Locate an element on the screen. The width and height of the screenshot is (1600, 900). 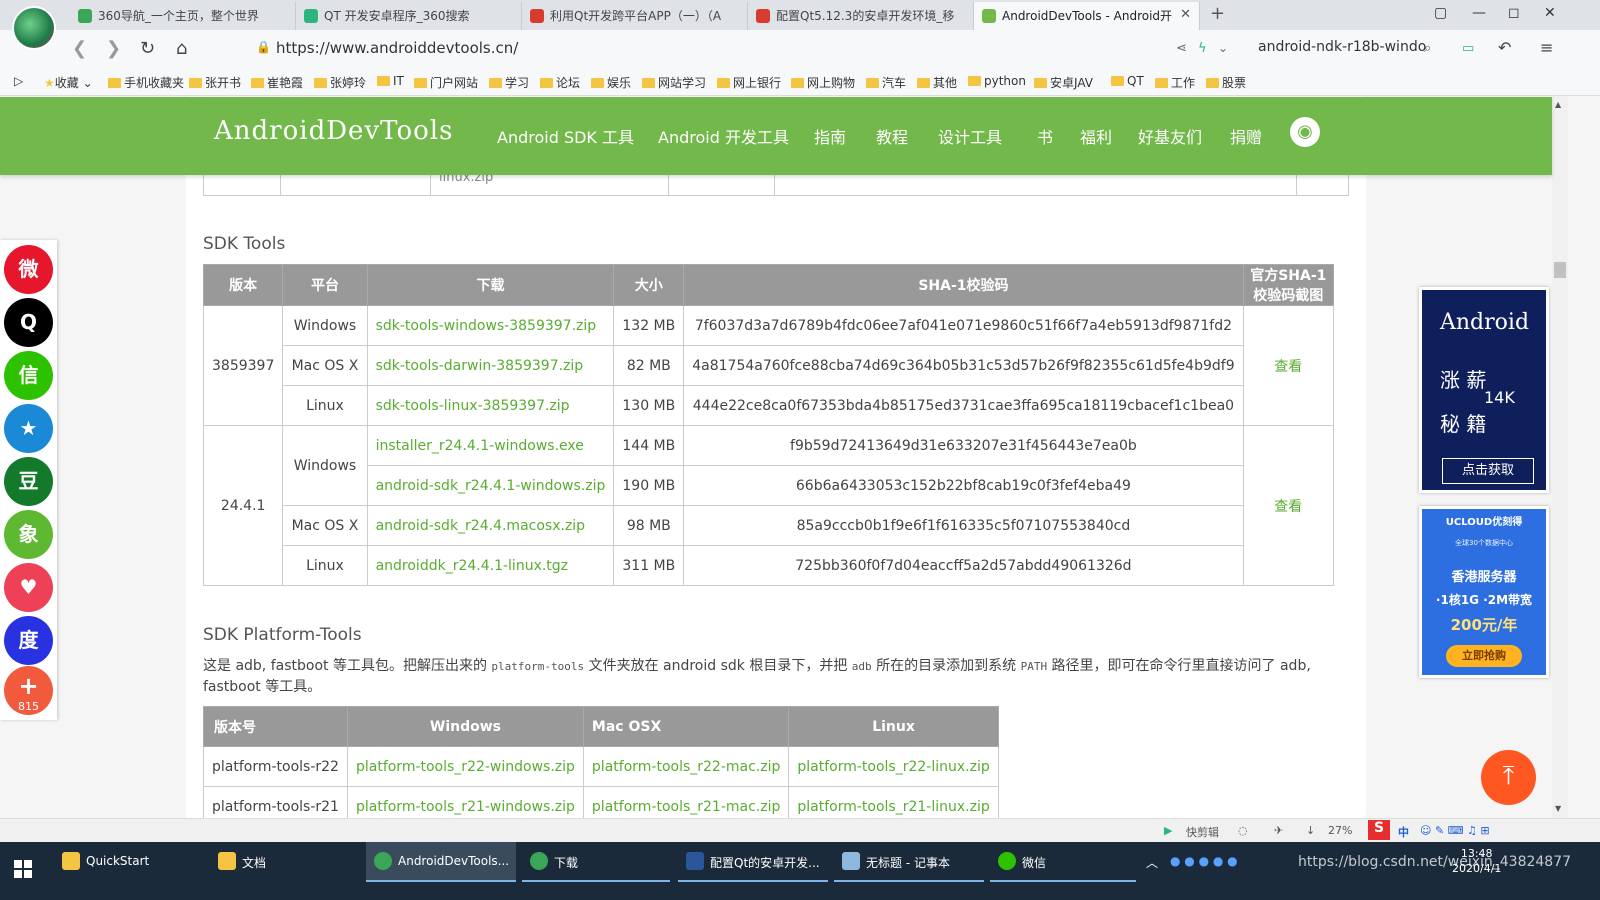
forward-button: ❯ is located at coordinates (113, 48).